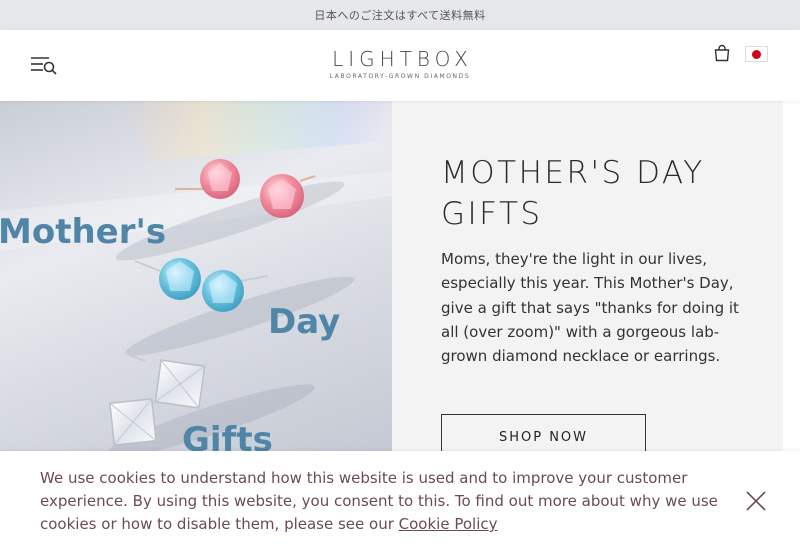 This screenshot has height=550, width=800. Describe the element at coordinates (448, 524) in the screenshot. I see `cookie-policy-link: Cookie Policy` at that location.